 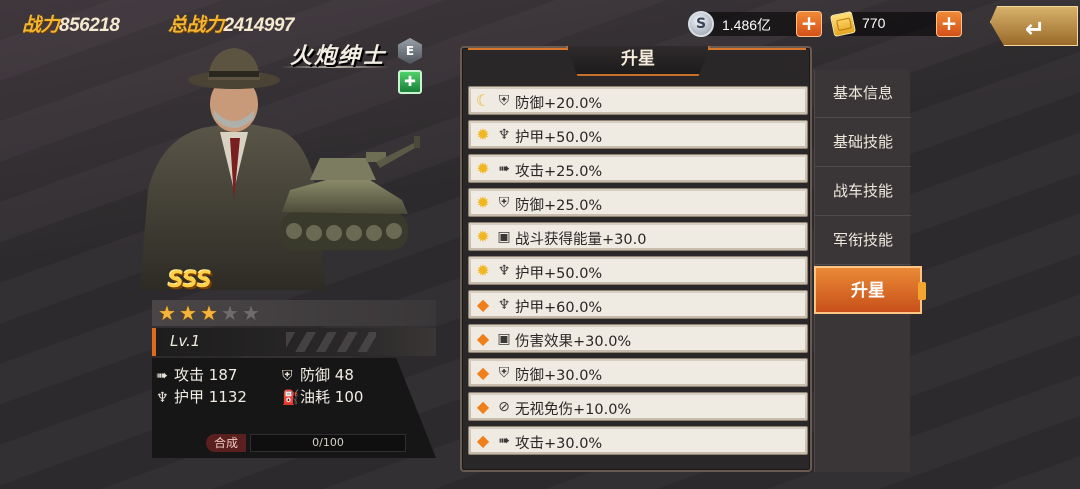 What do you see at coordinates (291, 398) in the screenshot?
I see `fuel-icon: ⛽` at bounding box center [291, 398].